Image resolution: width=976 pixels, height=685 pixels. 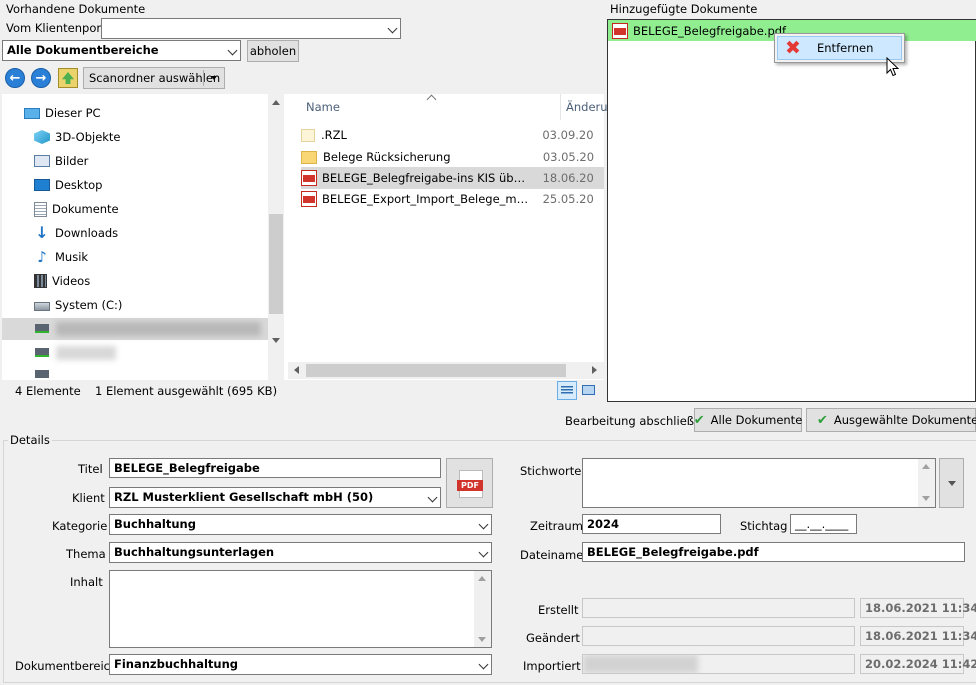 What do you see at coordinates (86, 582) in the screenshot?
I see `content-label: Inhalt` at bounding box center [86, 582].